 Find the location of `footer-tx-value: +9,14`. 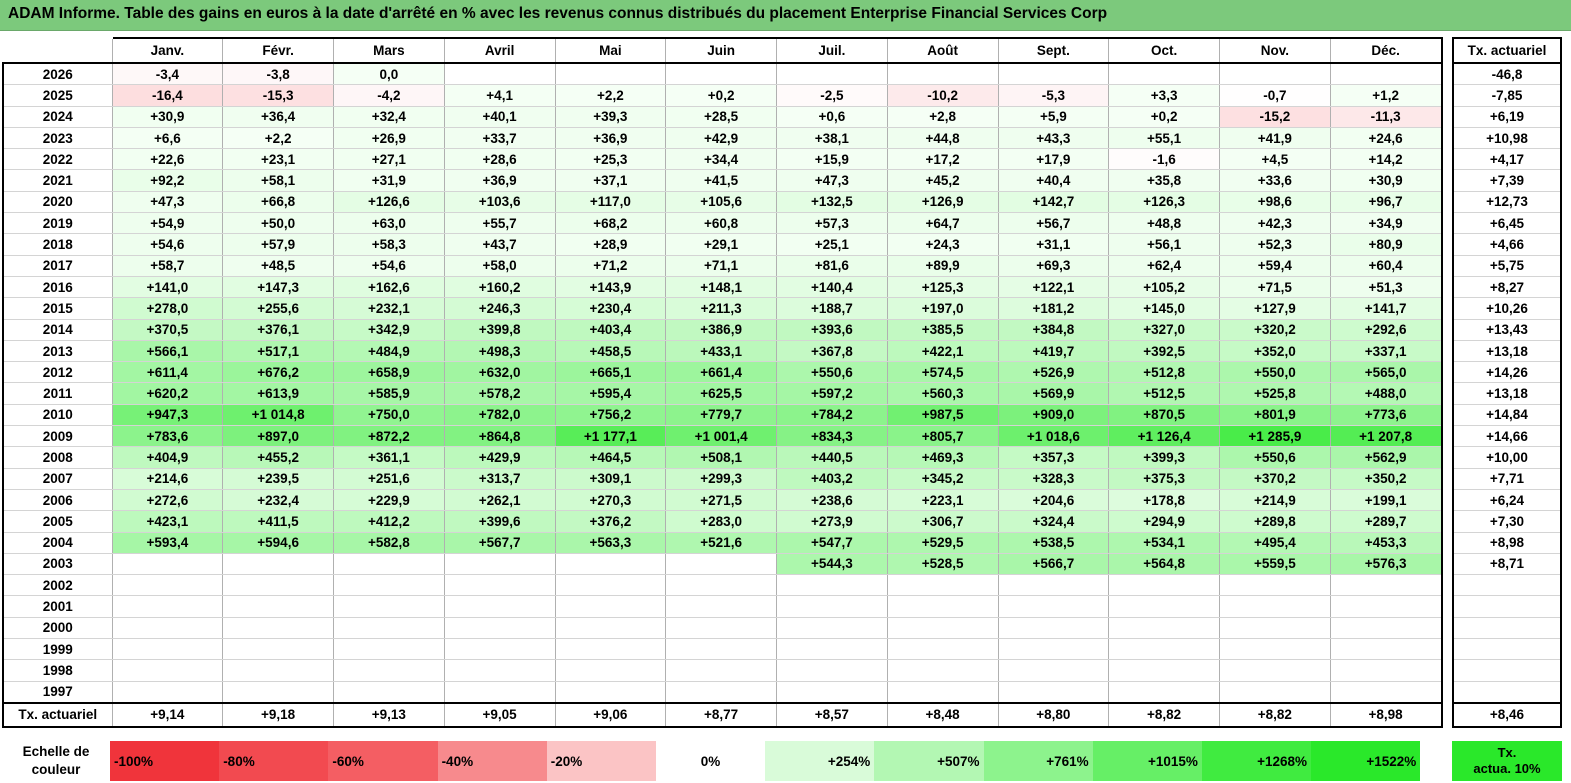

footer-tx-value: +9,14 is located at coordinates (167, 714).